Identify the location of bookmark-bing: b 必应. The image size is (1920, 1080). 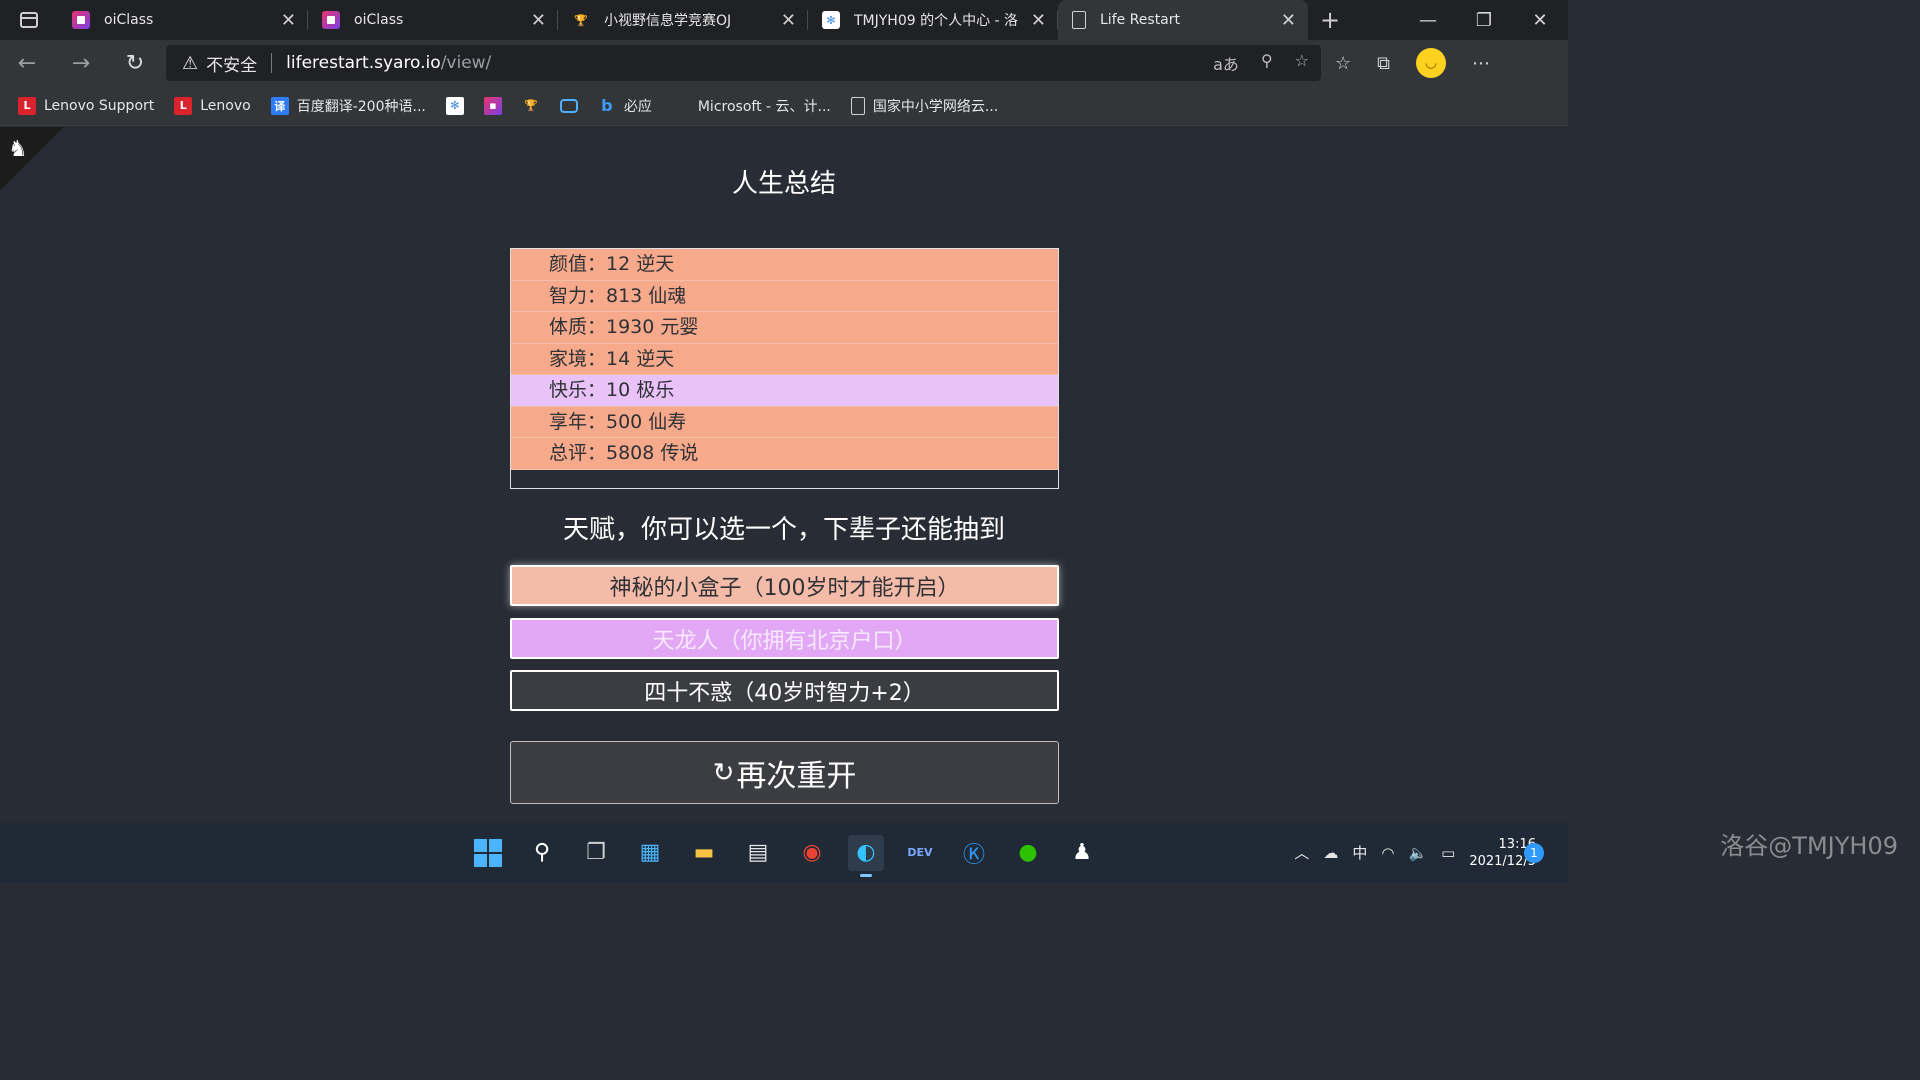
(625, 106).